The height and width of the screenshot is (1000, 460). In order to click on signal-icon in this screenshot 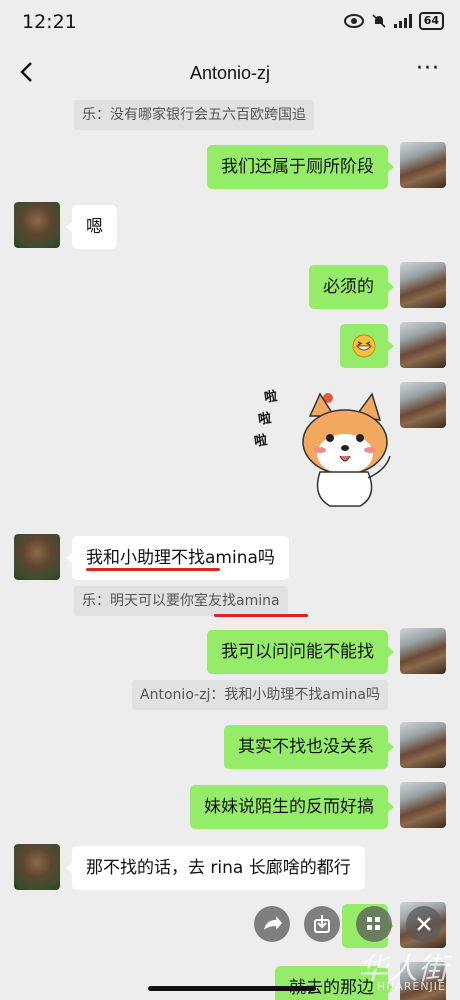, I will do `click(402, 21)`.